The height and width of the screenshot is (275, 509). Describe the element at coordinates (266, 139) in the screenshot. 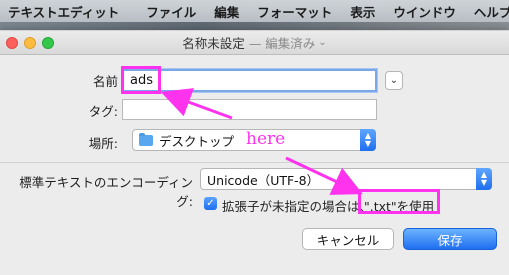

I see `annotation-note: here` at that location.